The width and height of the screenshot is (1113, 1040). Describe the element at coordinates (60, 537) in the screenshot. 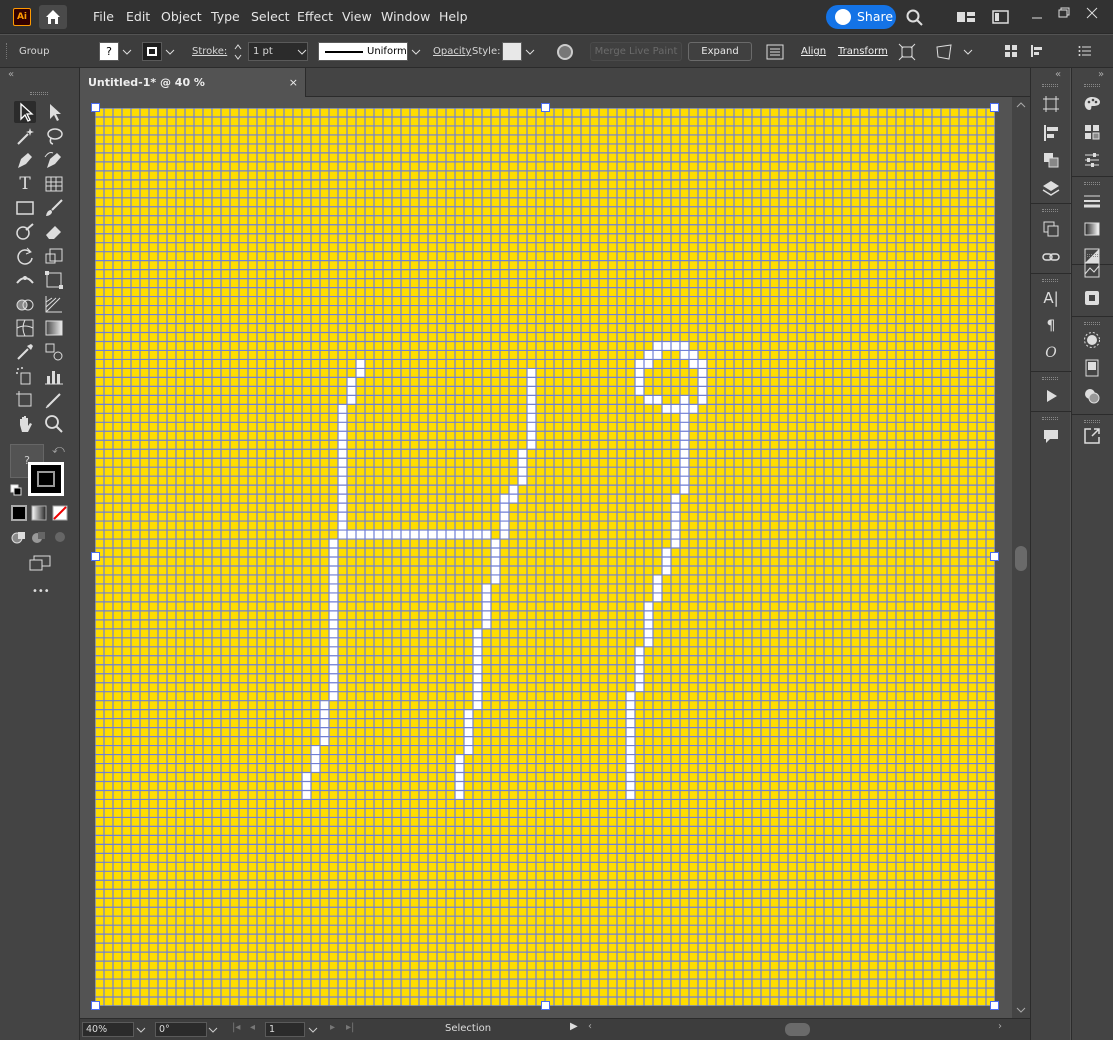

I see `draw-inside-icon` at that location.